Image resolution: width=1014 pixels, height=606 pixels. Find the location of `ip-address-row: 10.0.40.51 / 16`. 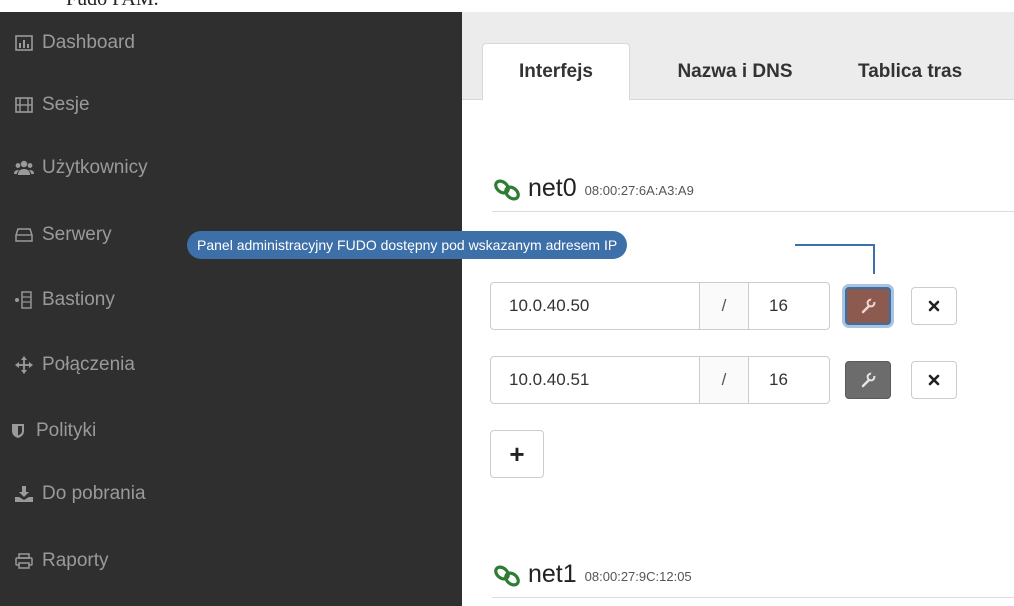

ip-address-row: 10.0.40.51 / 16 is located at coordinates (740, 381).